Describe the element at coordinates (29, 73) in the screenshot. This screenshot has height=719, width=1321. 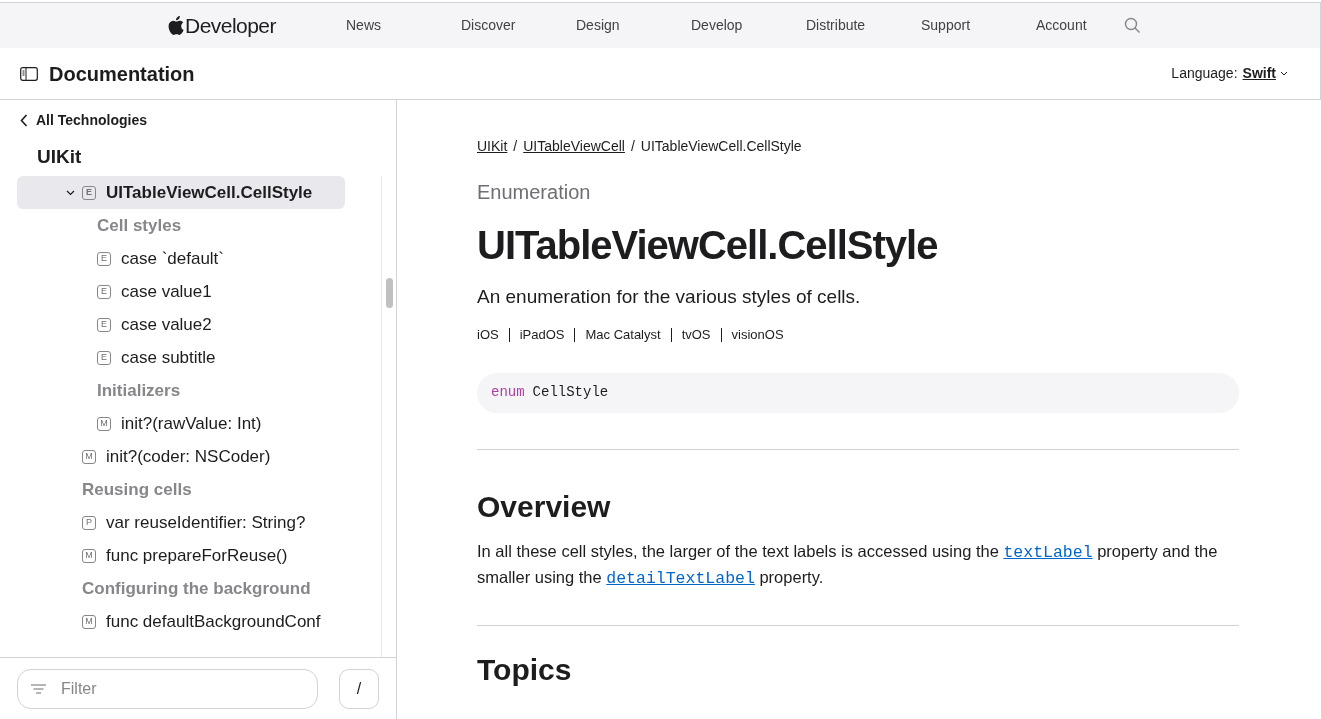
I see `sidebar-toggle-icon` at that location.